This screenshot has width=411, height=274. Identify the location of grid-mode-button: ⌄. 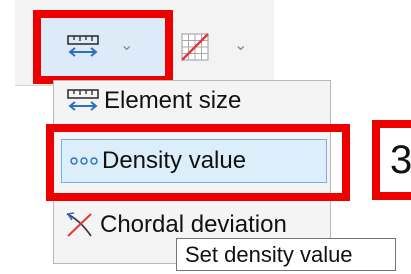
(223, 48).